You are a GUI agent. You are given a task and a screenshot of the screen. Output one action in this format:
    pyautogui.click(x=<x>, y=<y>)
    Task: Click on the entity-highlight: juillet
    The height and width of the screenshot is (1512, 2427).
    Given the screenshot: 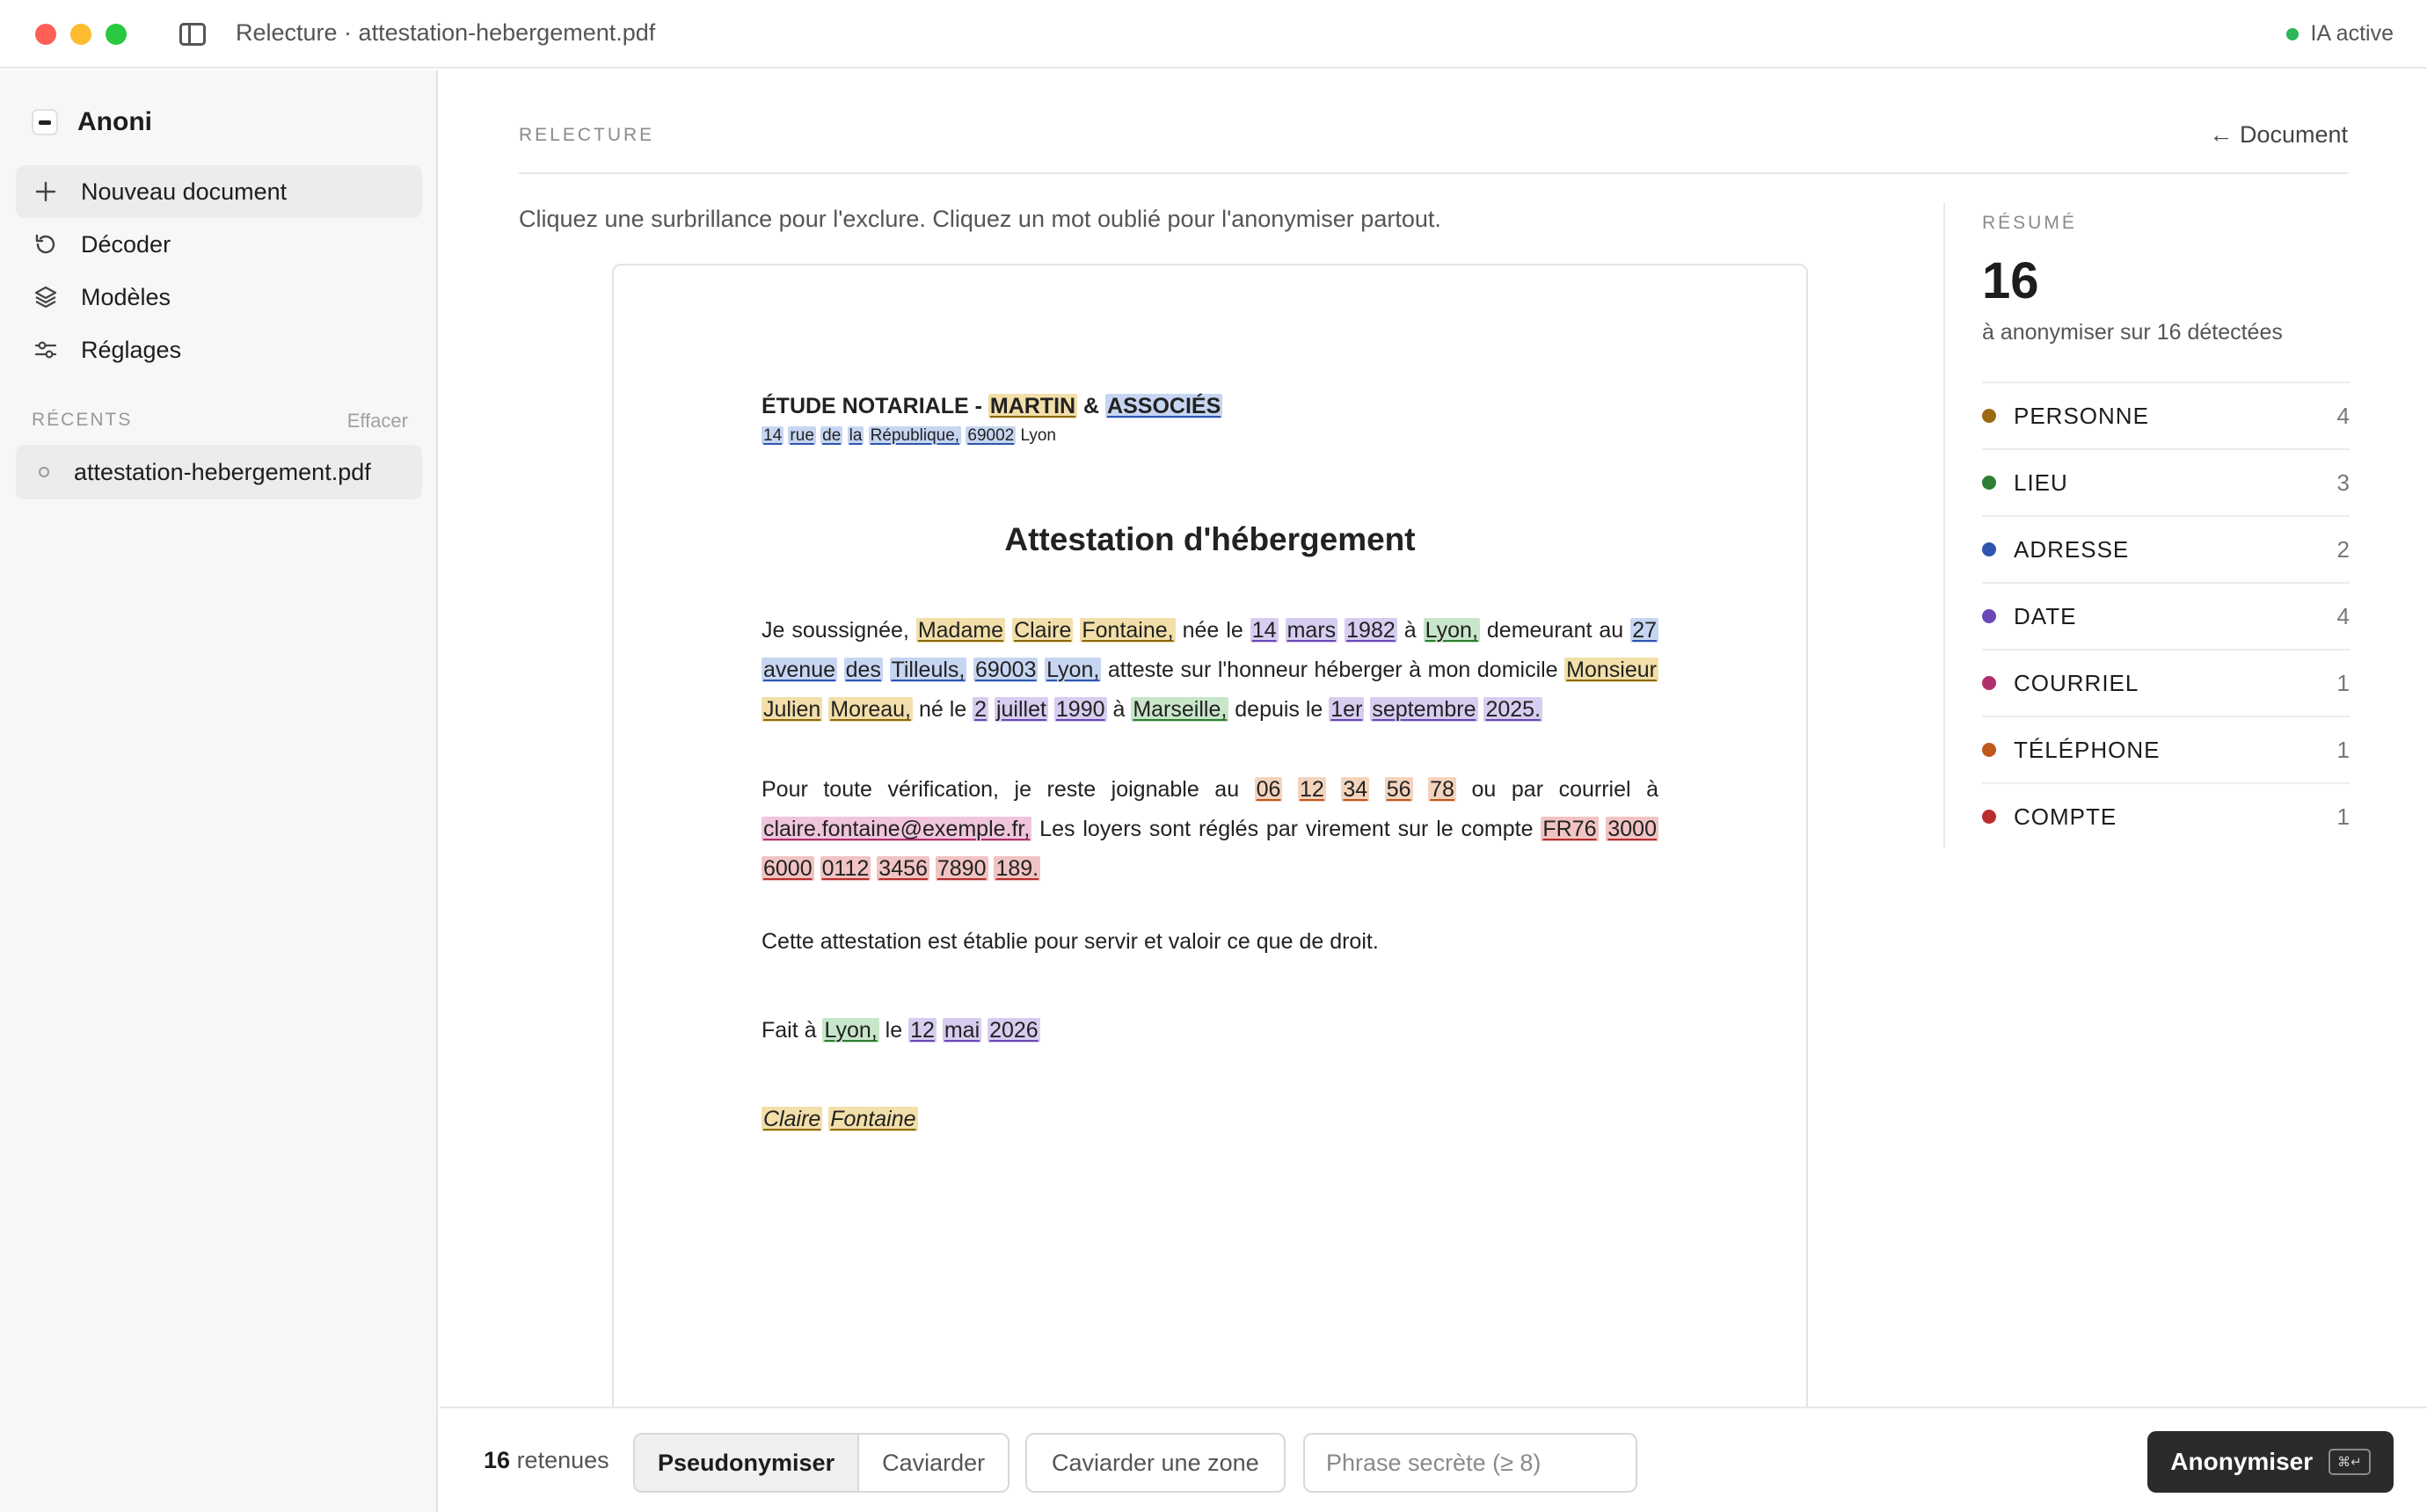 What is the action you would take?
    pyautogui.click(x=1021, y=710)
    